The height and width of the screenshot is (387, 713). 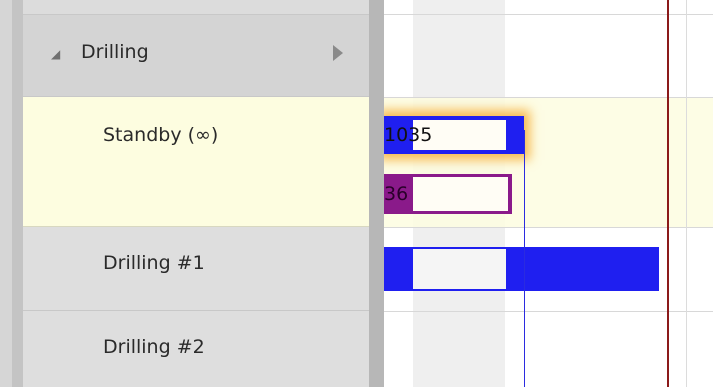 I want to click on panel-splitter, so click(x=376, y=193).